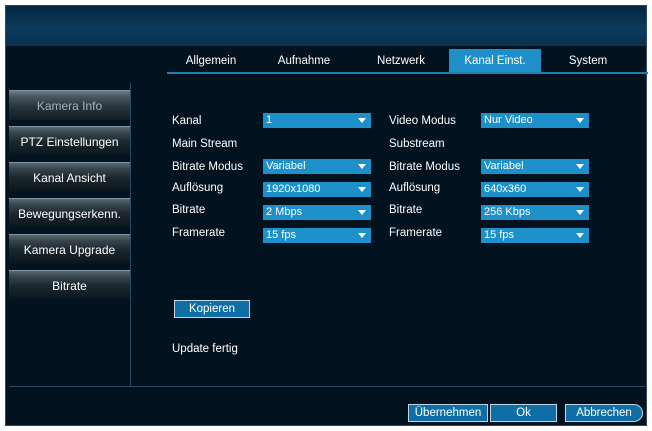 Image resolution: width=652 pixels, height=431 pixels. What do you see at coordinates (189, 210) in the screenshot?
I see `main-bitrate-label: Bitrate` at bounding box center [189, 210].